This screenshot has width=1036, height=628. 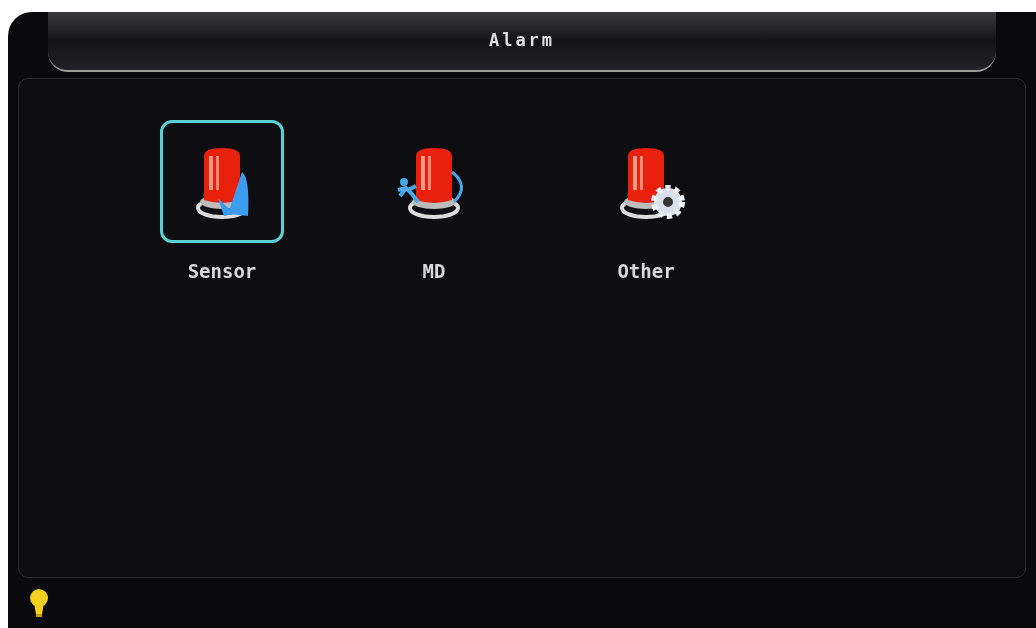 I want to click on window-title: Alarm, so click(x=522, y=41).